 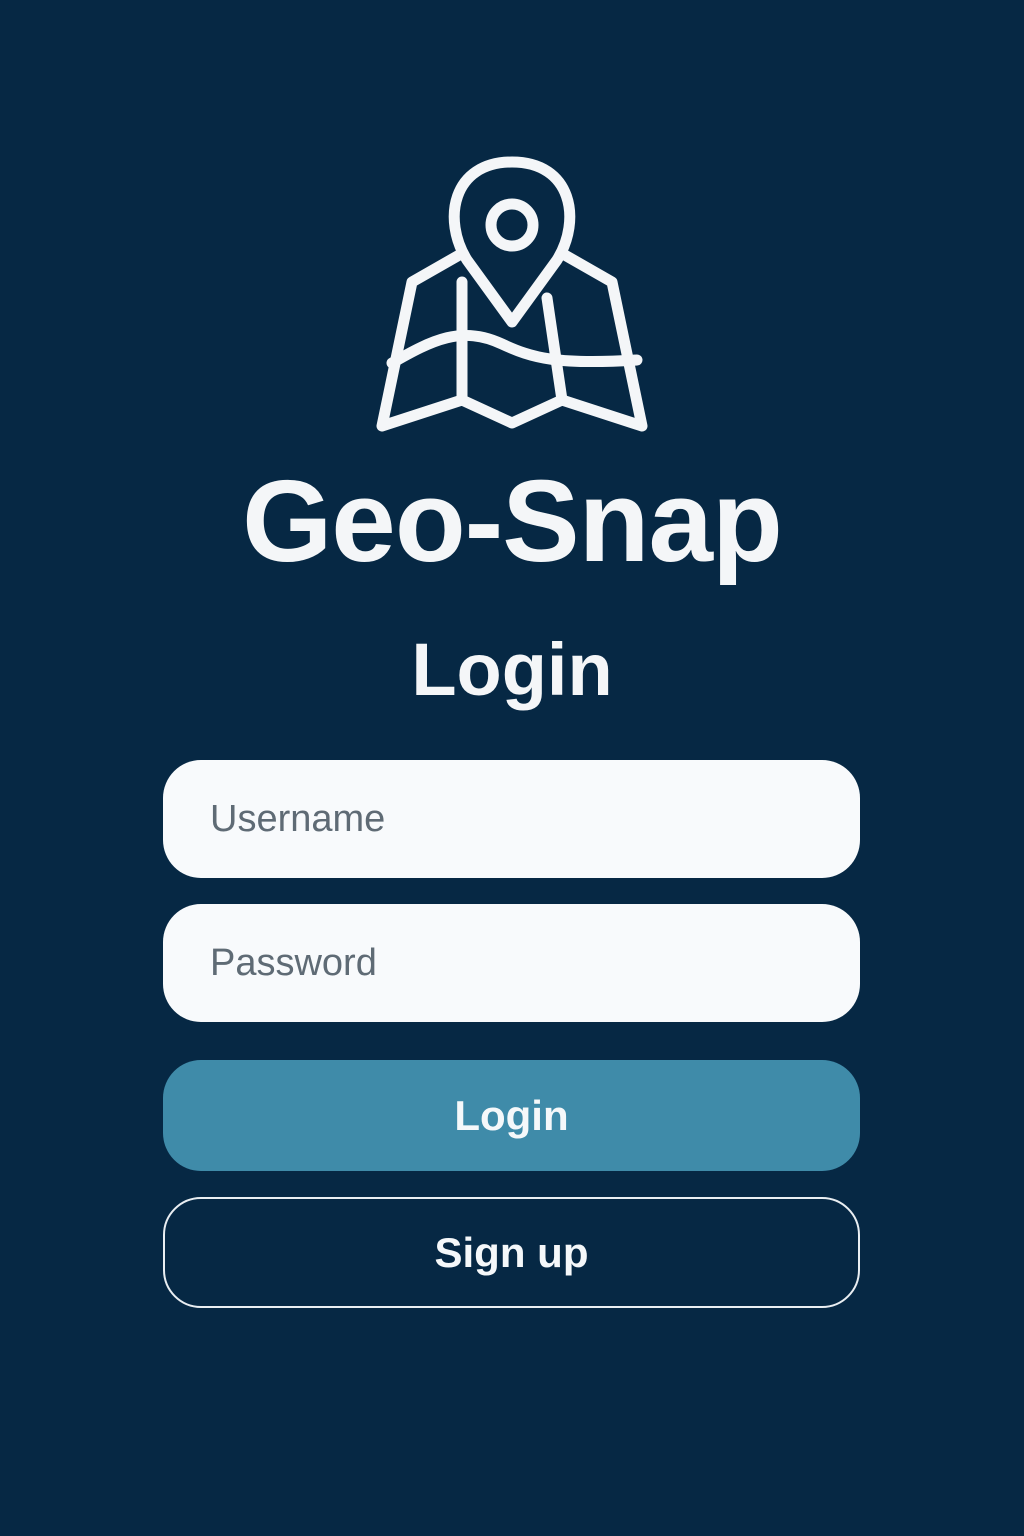 What do you see at coordinates (511, 963) in the screenshot?
I see `password-input` at bounding box center [511, 963].